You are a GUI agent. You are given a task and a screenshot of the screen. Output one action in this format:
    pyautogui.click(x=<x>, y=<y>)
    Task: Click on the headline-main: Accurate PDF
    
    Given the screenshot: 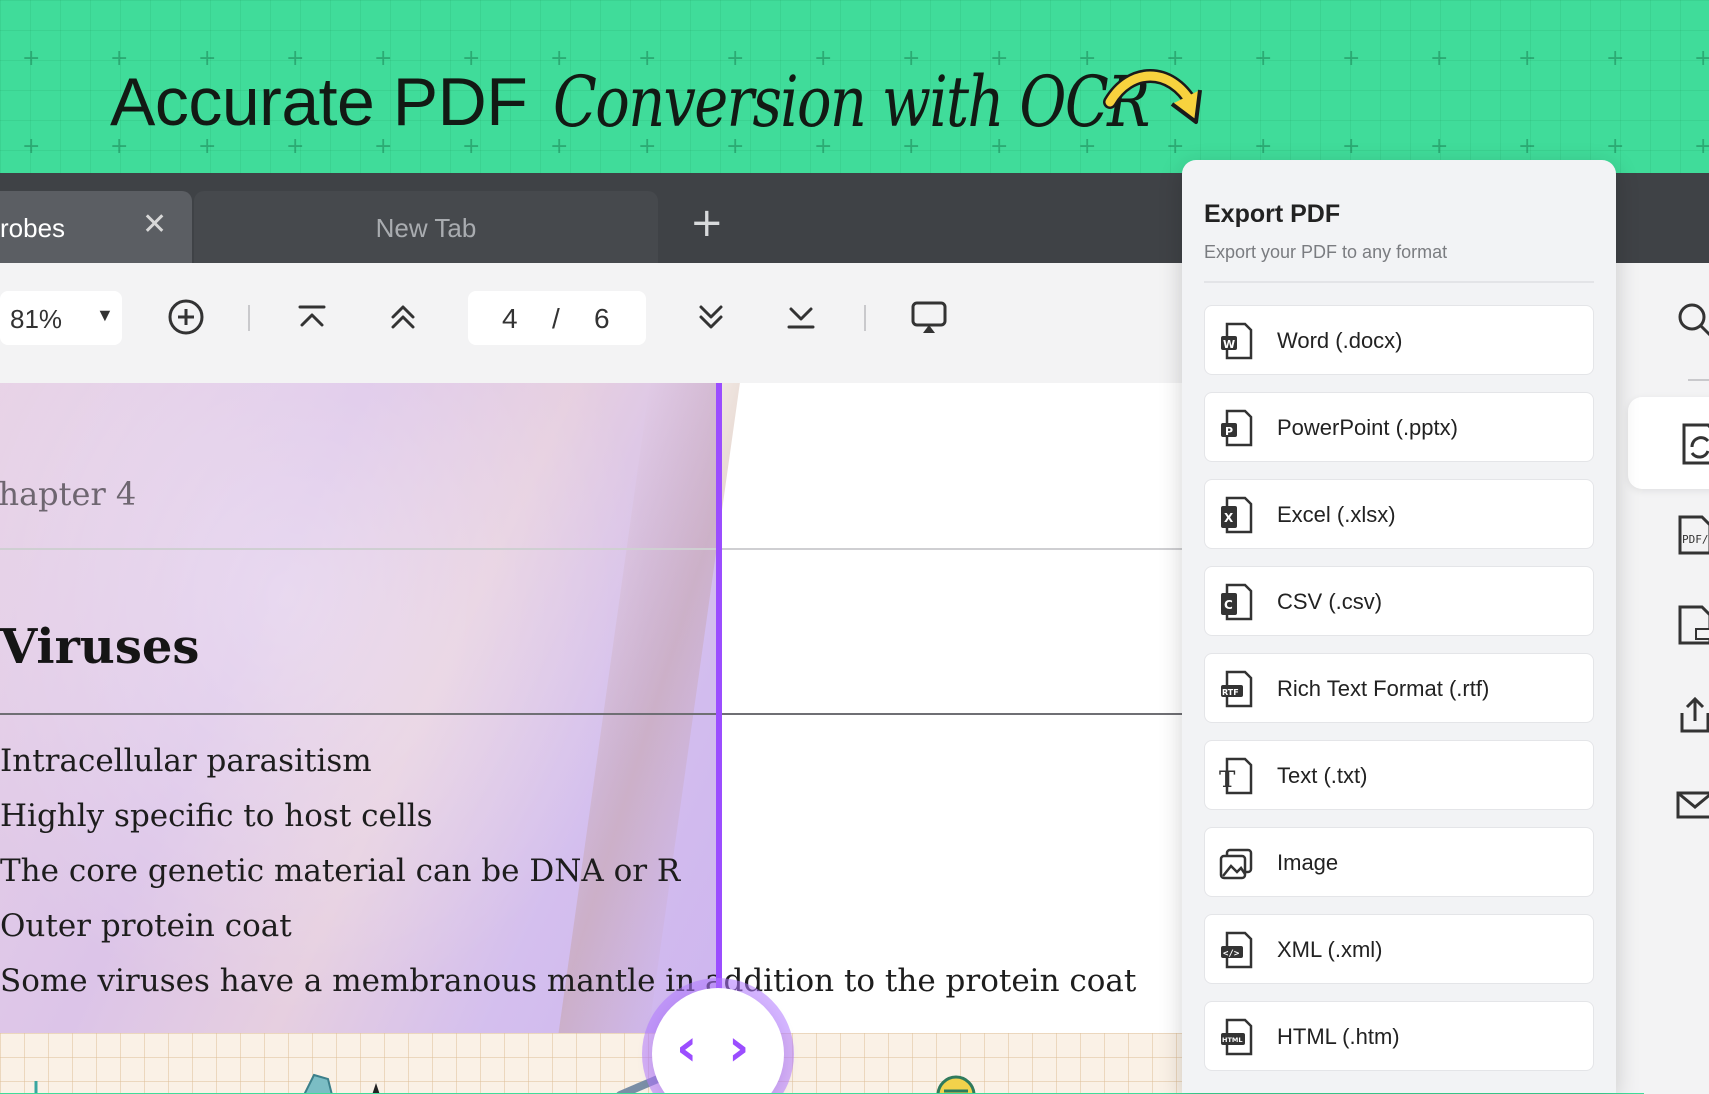 What is the action you would take?
    pyautogui.click(x=319, y=102)
    